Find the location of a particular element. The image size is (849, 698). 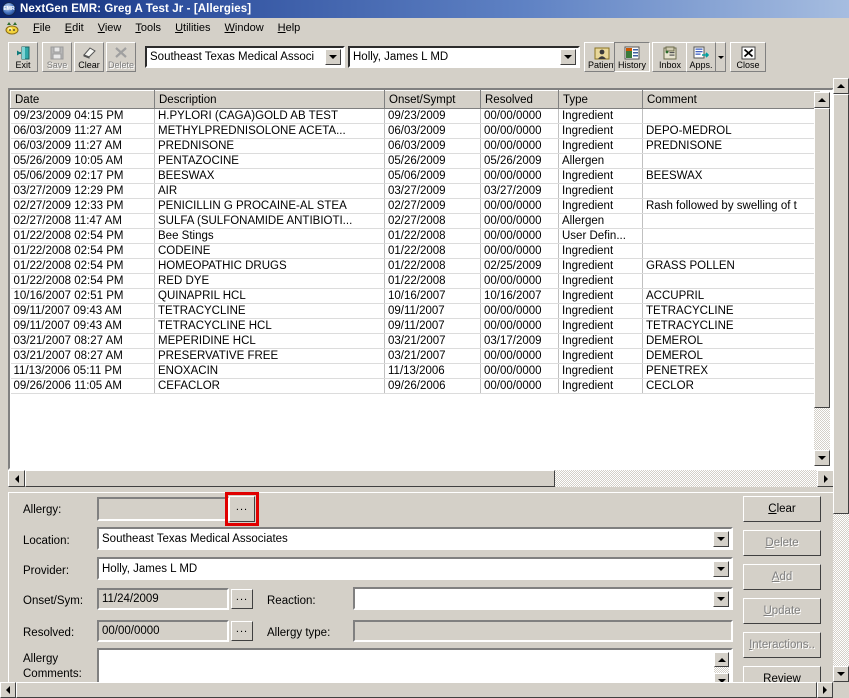

grid-vertical-scrollbar is located at coordinates (822, 279).